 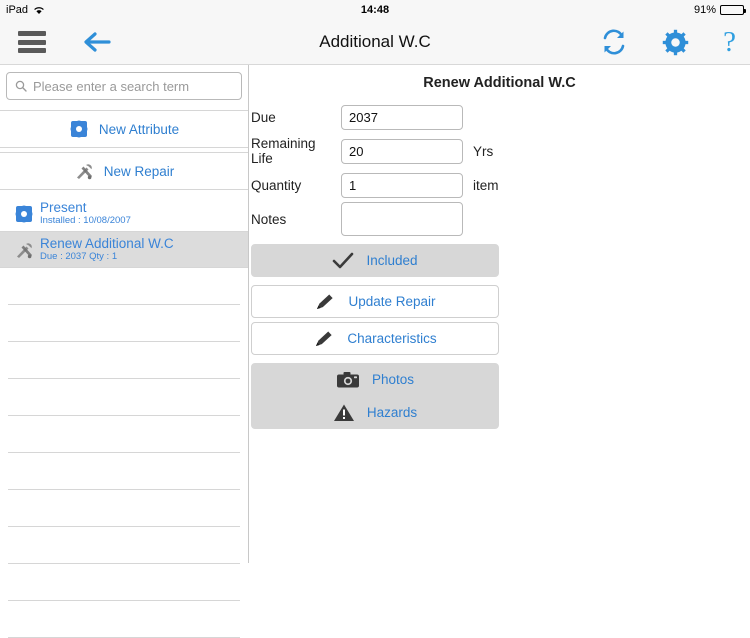 What do you see at coordinates (392, 338) in the screenshot?
I see `characteristics-label: Characteristics` at bounding box center [392, 338].